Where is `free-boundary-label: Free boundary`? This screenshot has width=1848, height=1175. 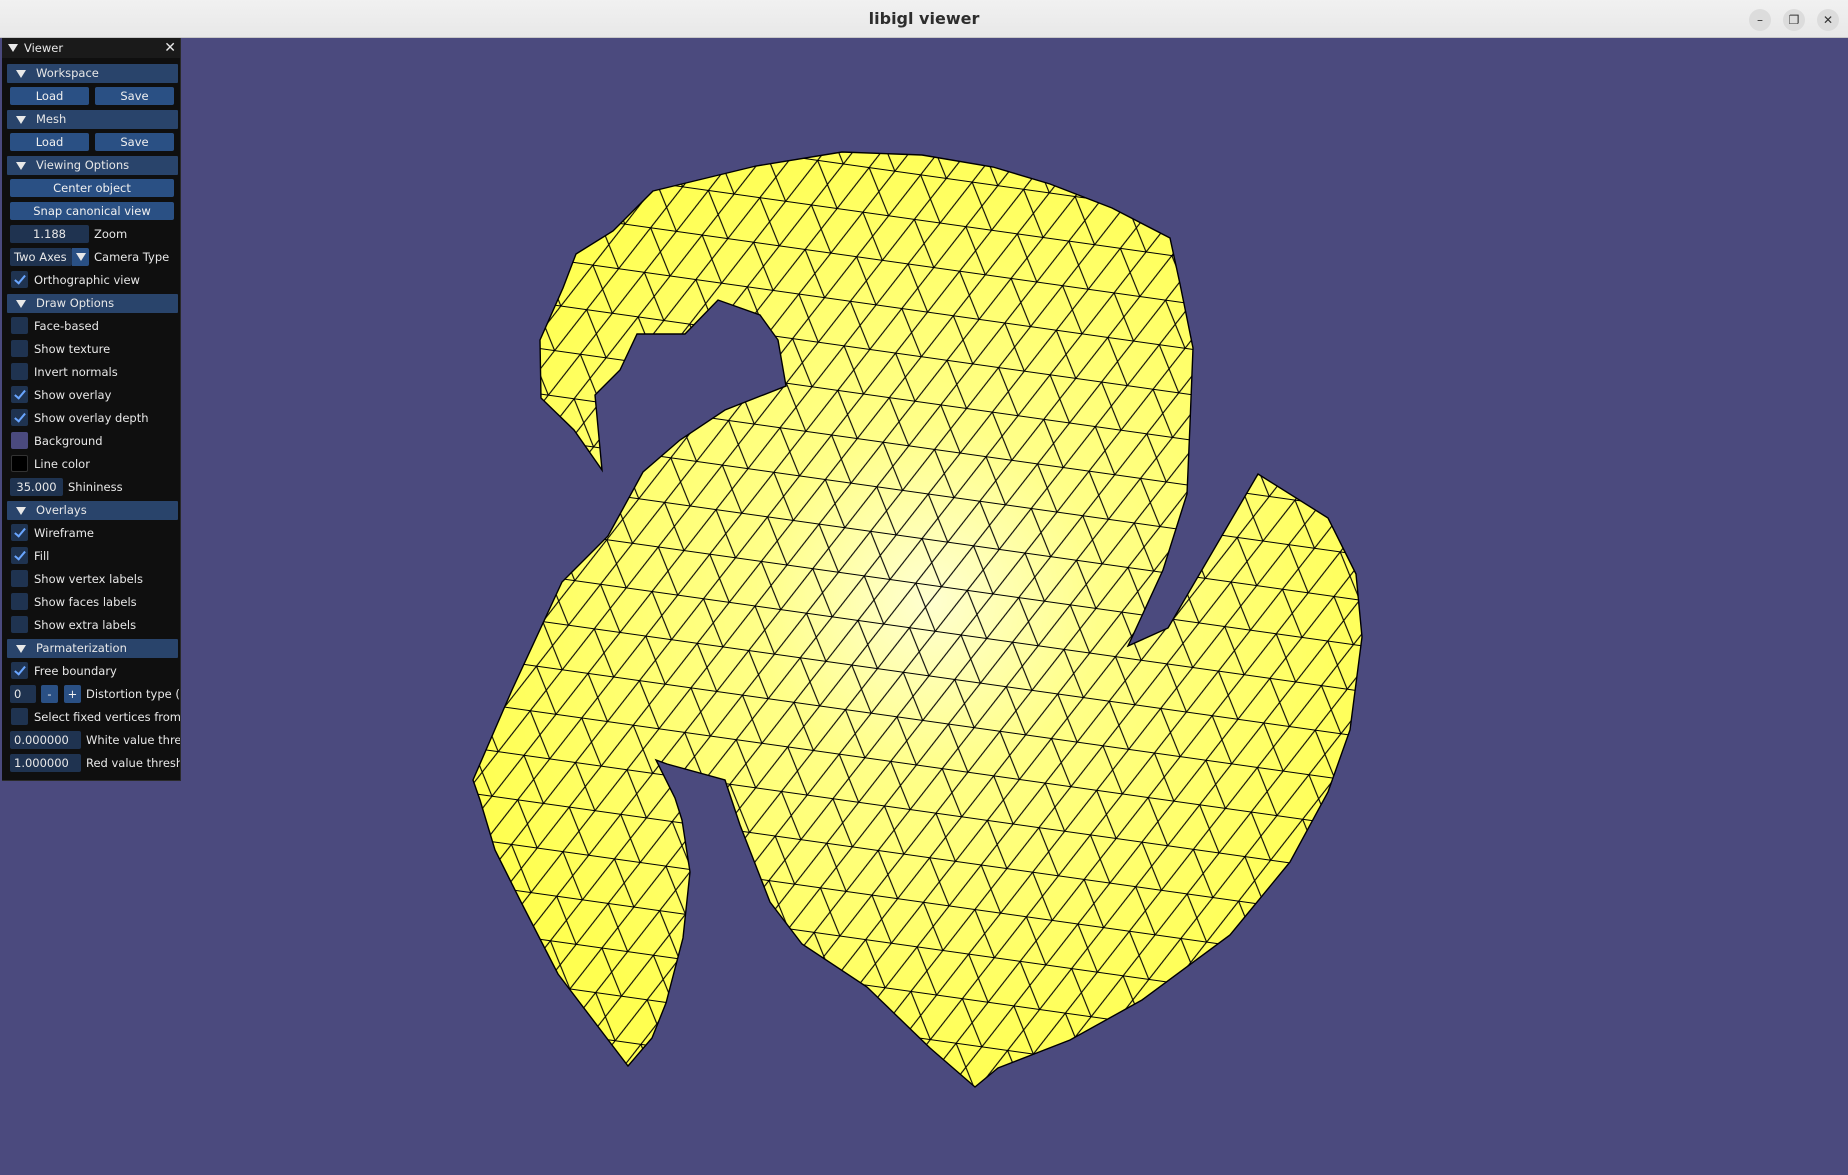 free-boundary-label: Free boundary is located at coordinates (75, 671).